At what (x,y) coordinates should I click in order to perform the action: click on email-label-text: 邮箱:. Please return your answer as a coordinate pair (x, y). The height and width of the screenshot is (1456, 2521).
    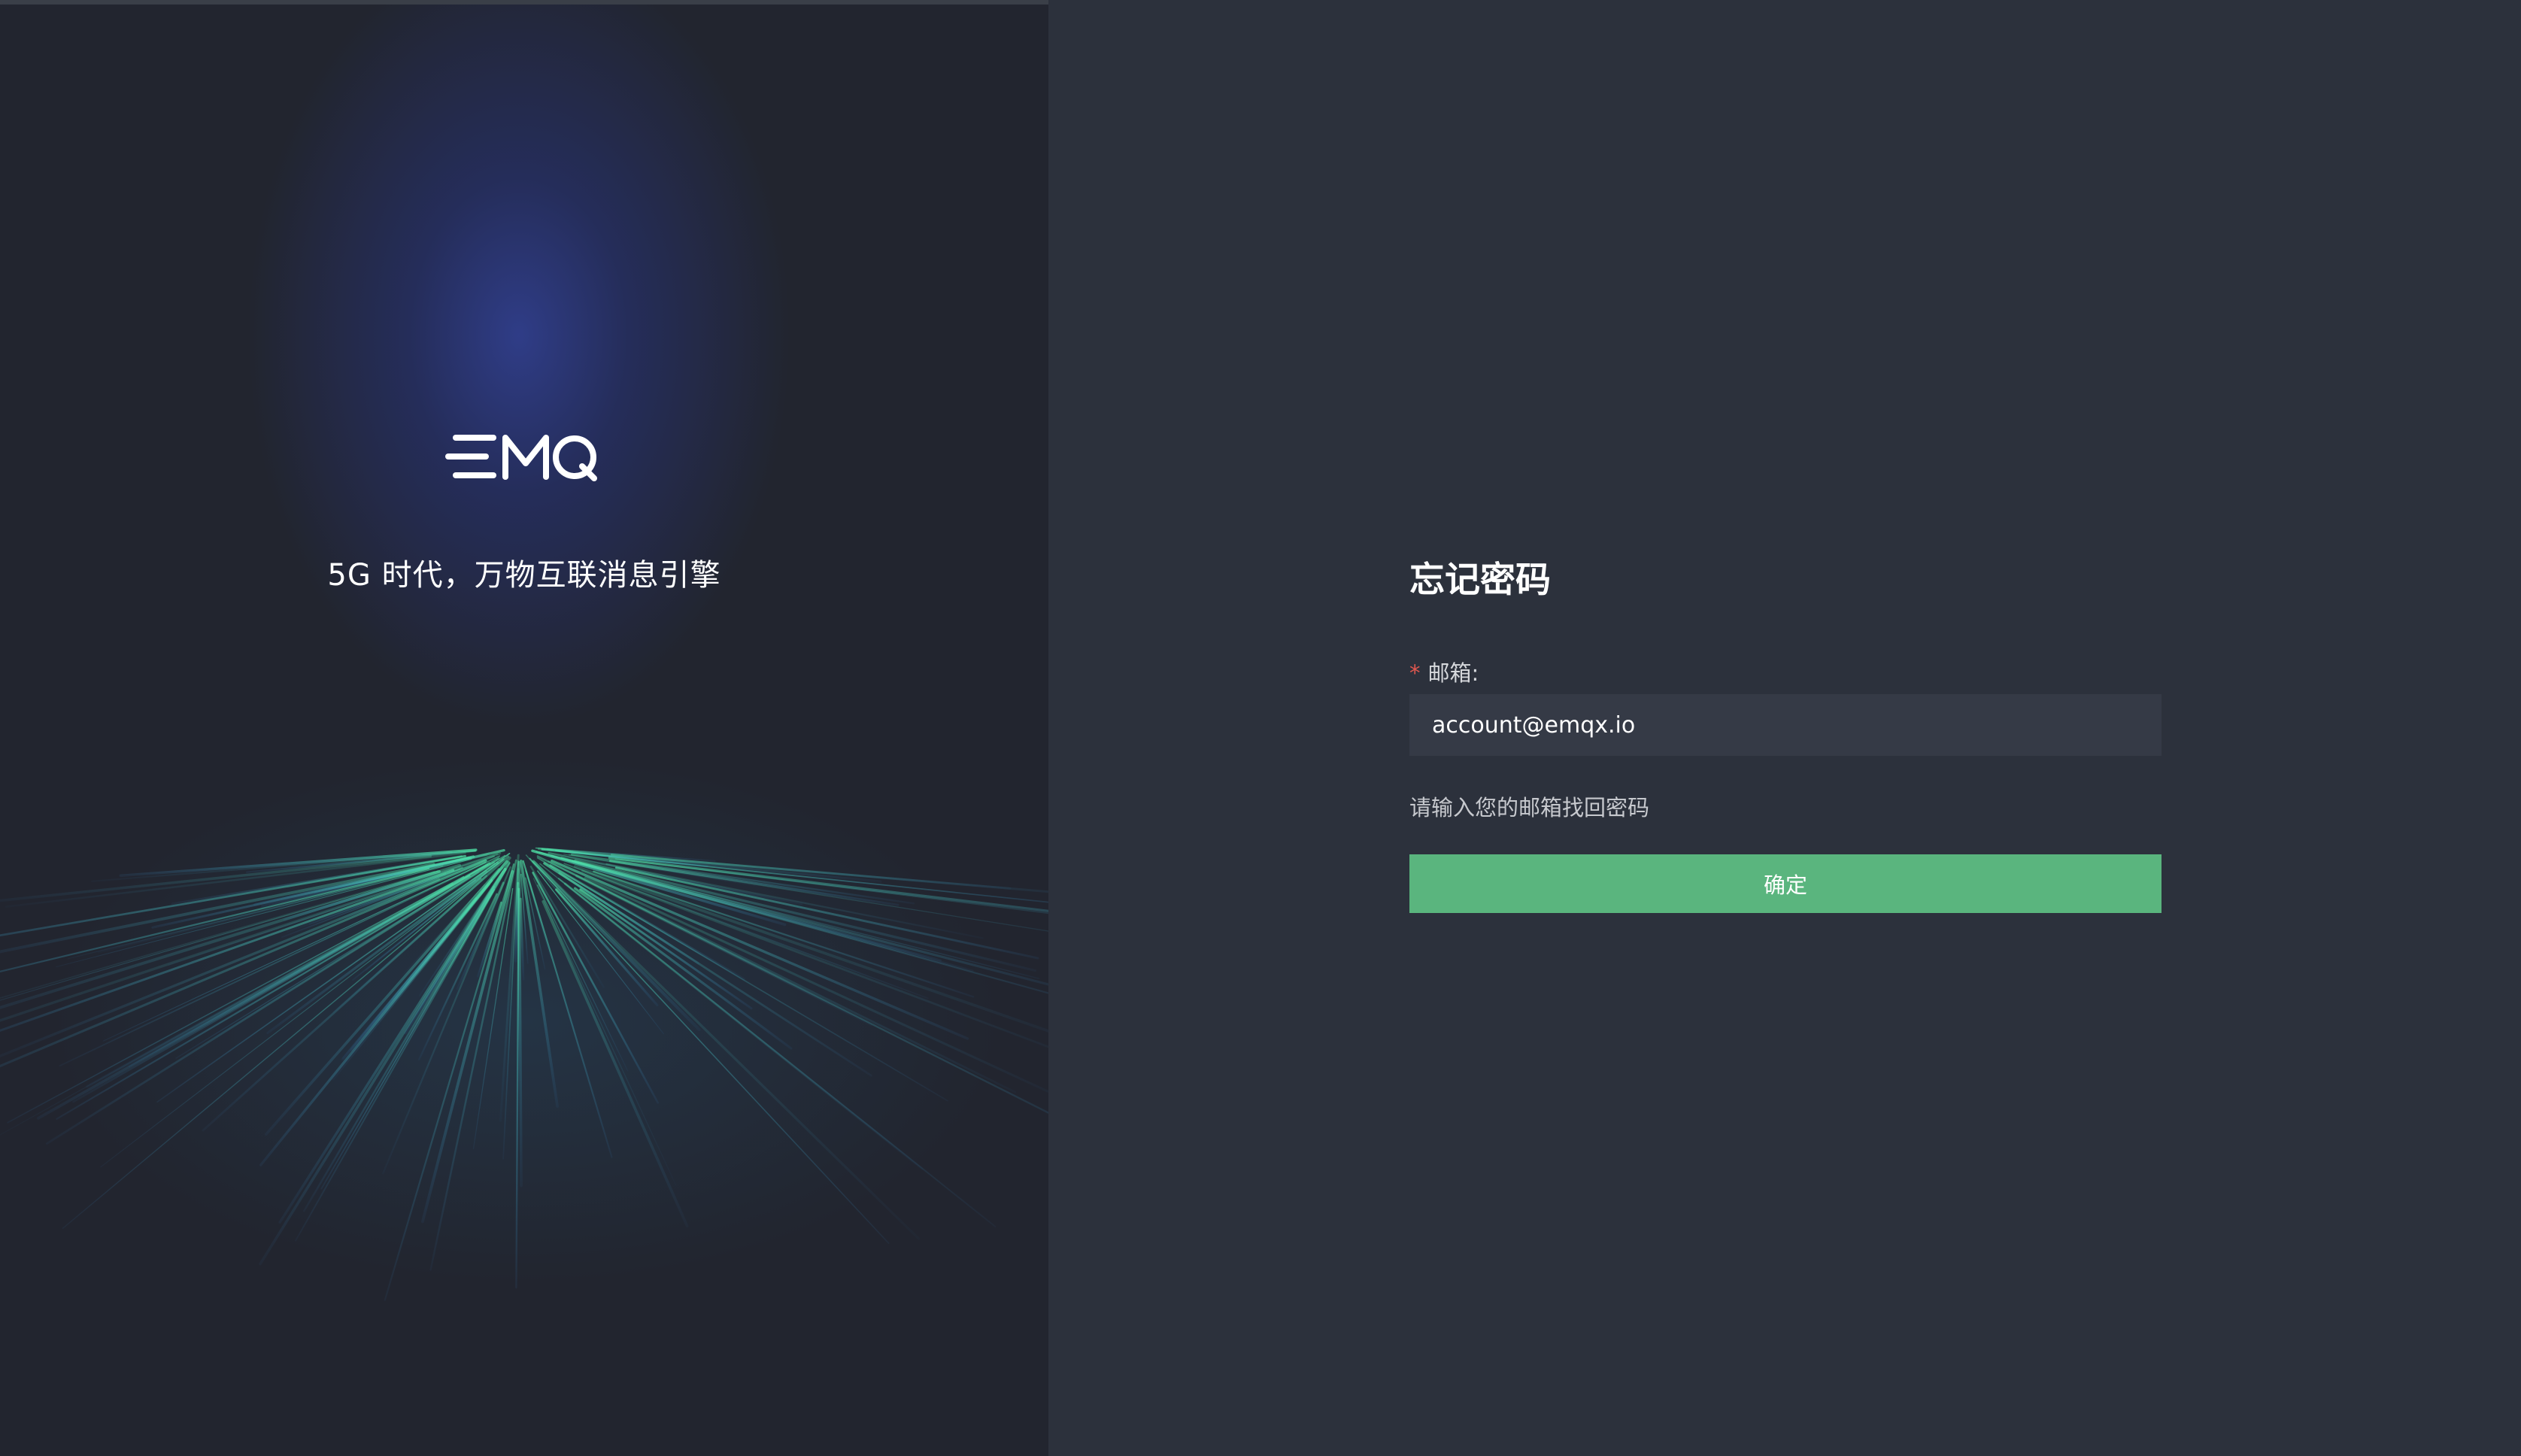
    Looking at the image, I should click on (1453, 673).